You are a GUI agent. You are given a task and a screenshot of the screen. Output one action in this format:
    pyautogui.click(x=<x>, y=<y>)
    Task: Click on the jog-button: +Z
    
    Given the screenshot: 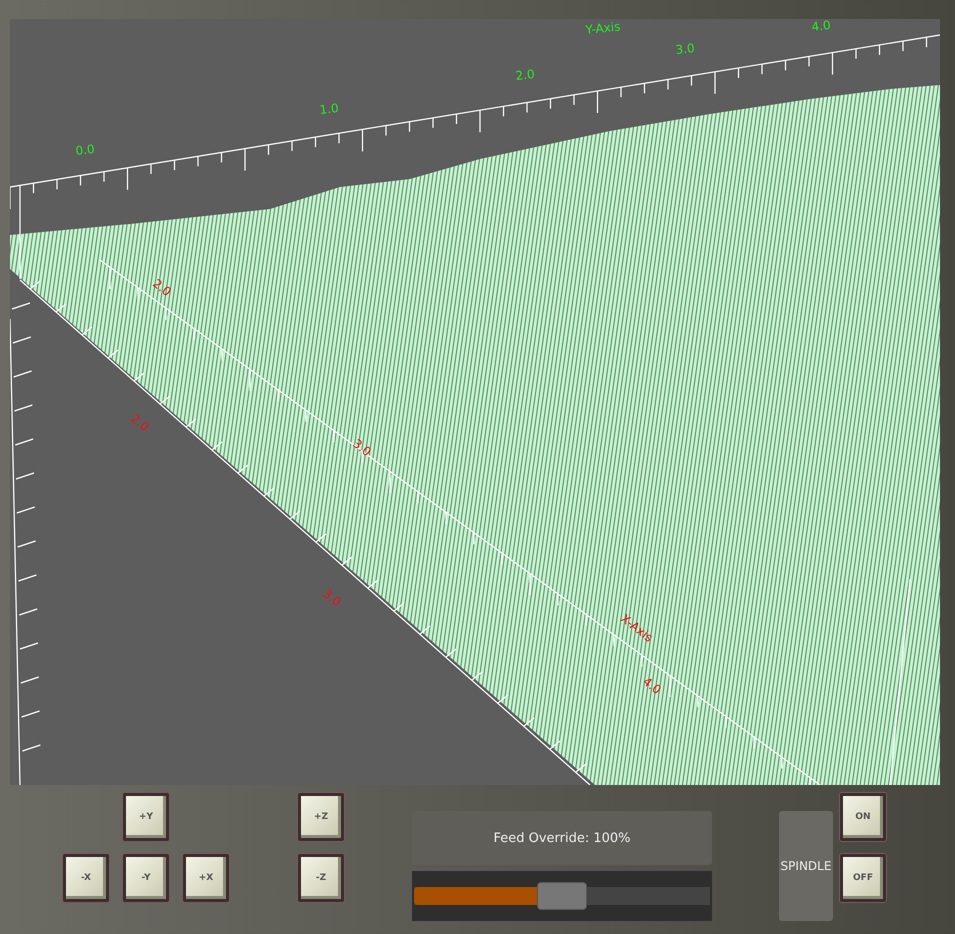 What is the action you would take?
    pyautogui.click(x=321, y=817)
    